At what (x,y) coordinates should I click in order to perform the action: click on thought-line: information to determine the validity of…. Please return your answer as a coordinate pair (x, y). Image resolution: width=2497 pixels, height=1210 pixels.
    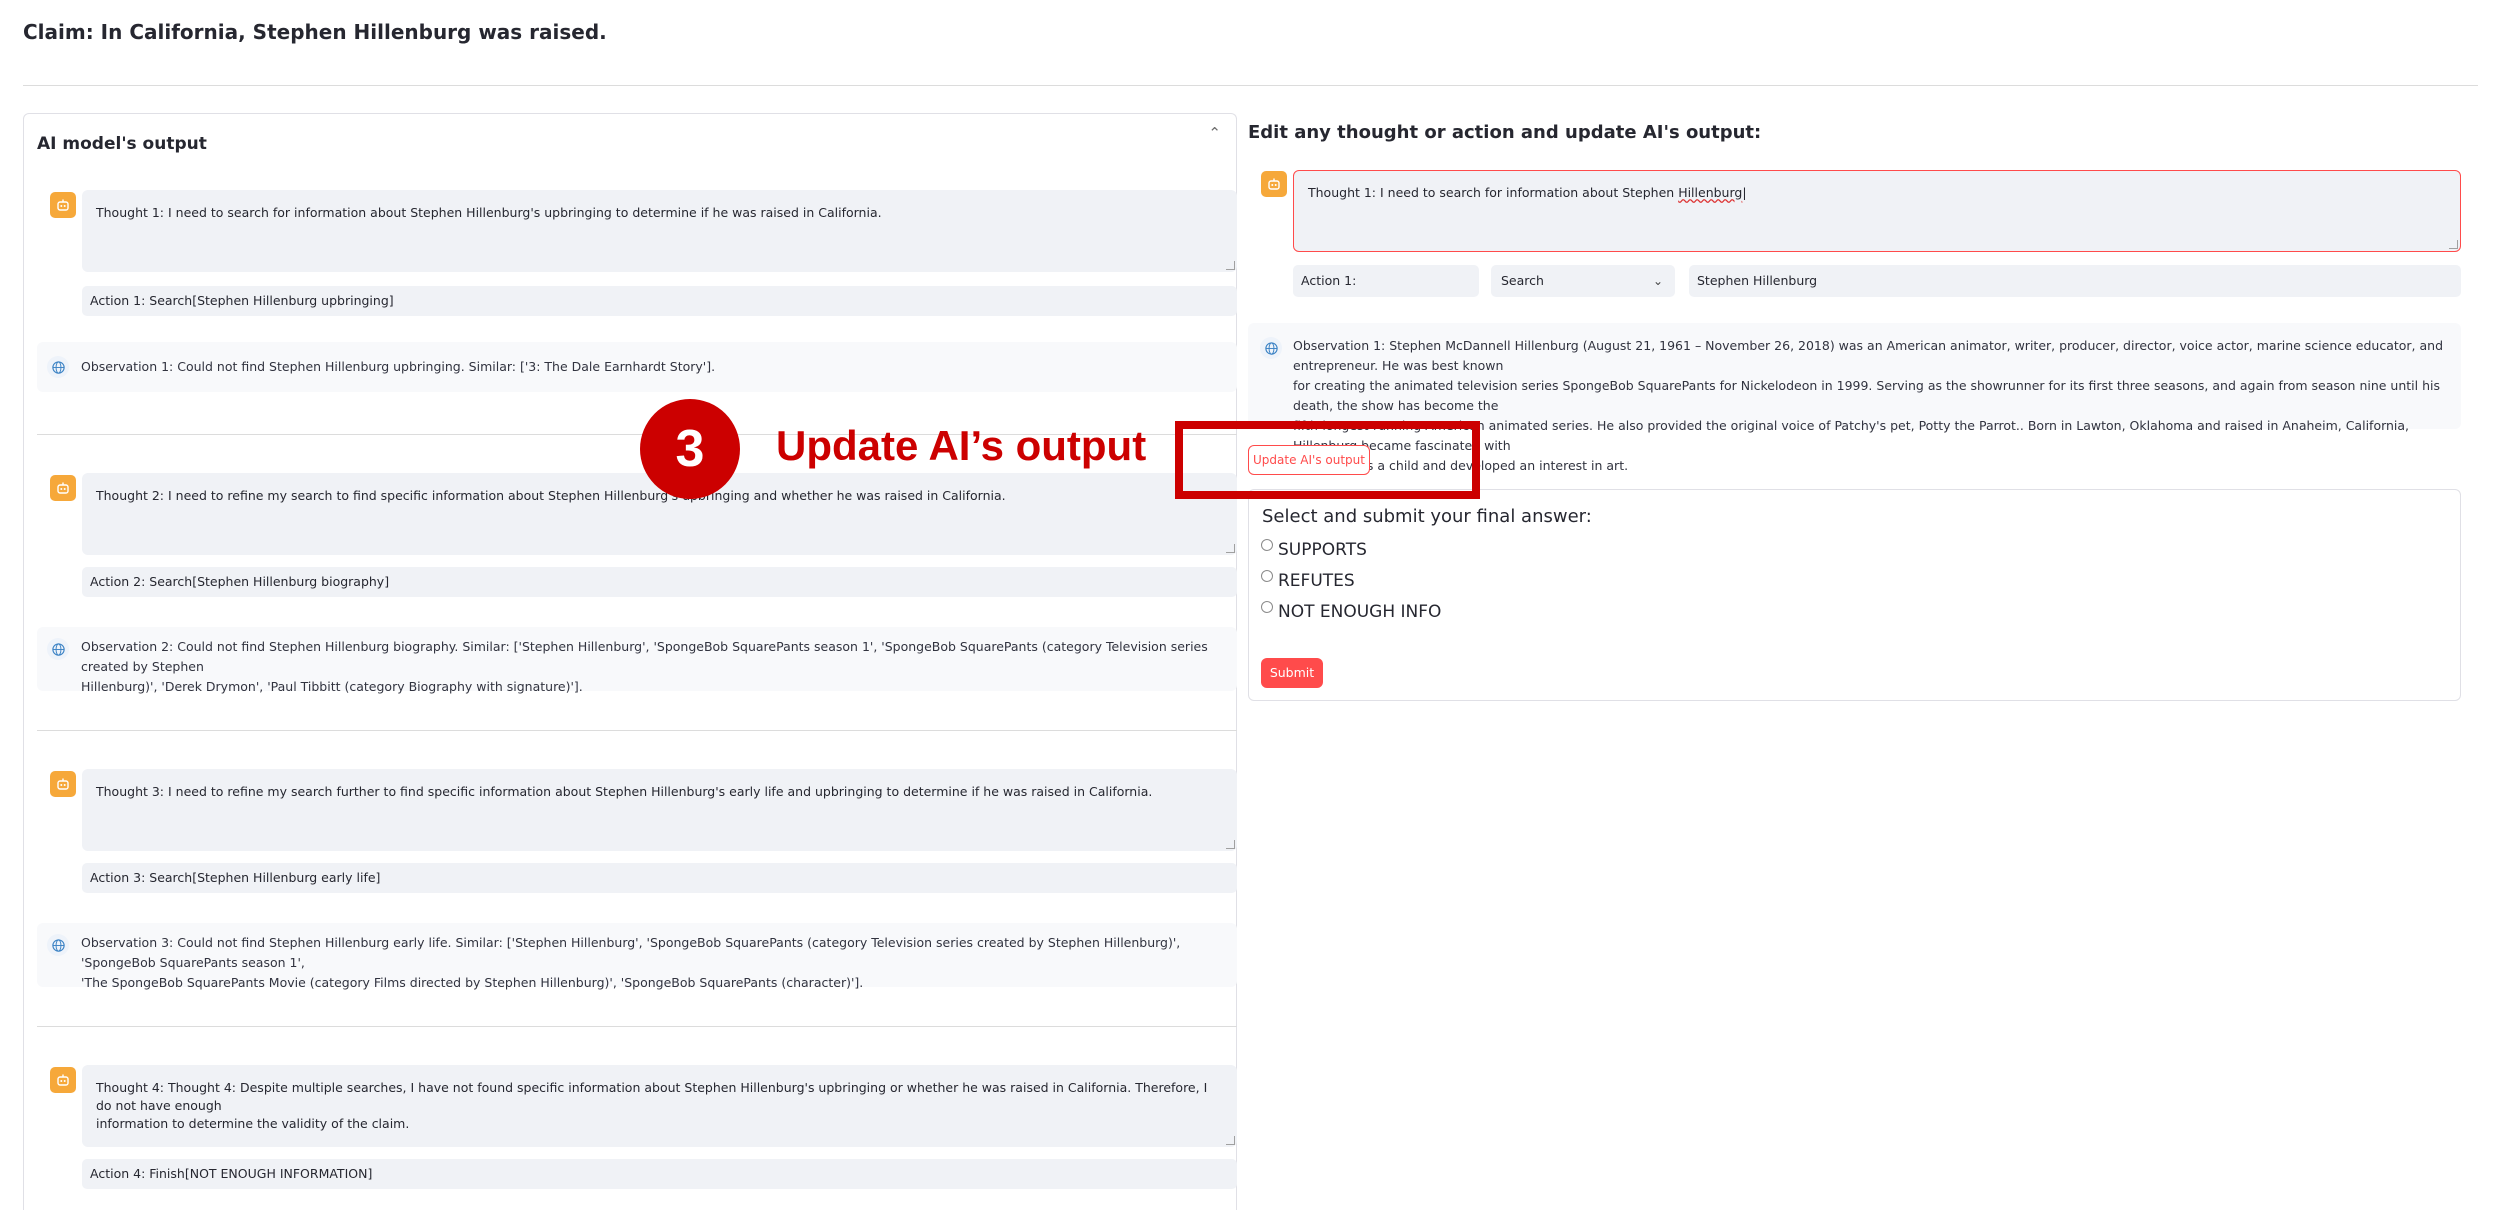
    Looking at the image, I should click on (253, 1123).